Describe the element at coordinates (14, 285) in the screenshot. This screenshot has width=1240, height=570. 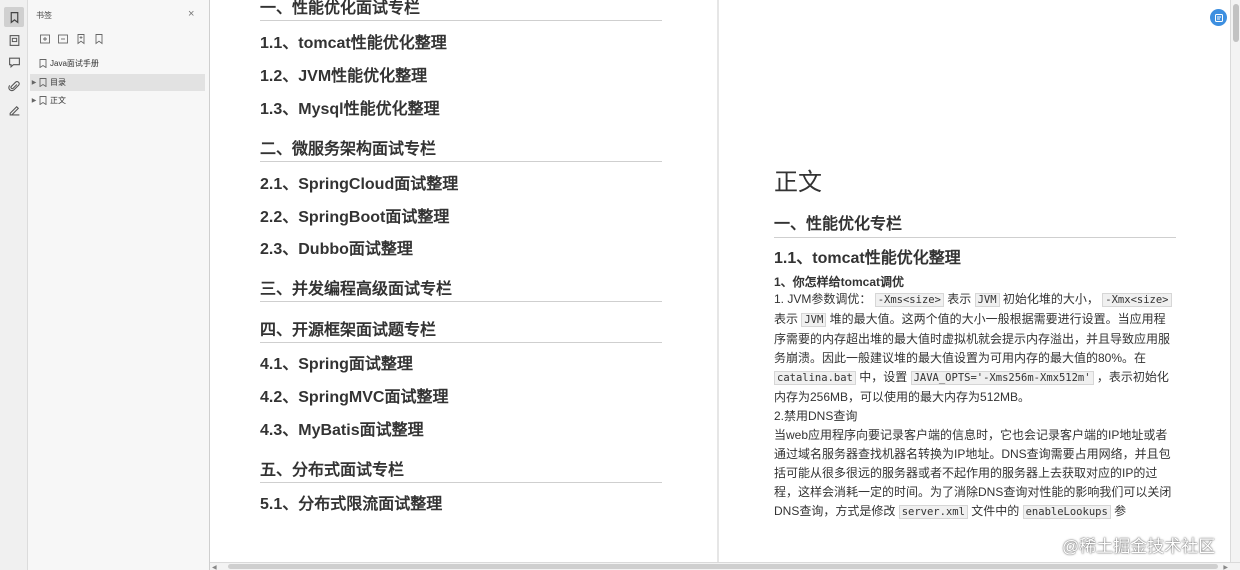
I see `side-toolbar` at that location.